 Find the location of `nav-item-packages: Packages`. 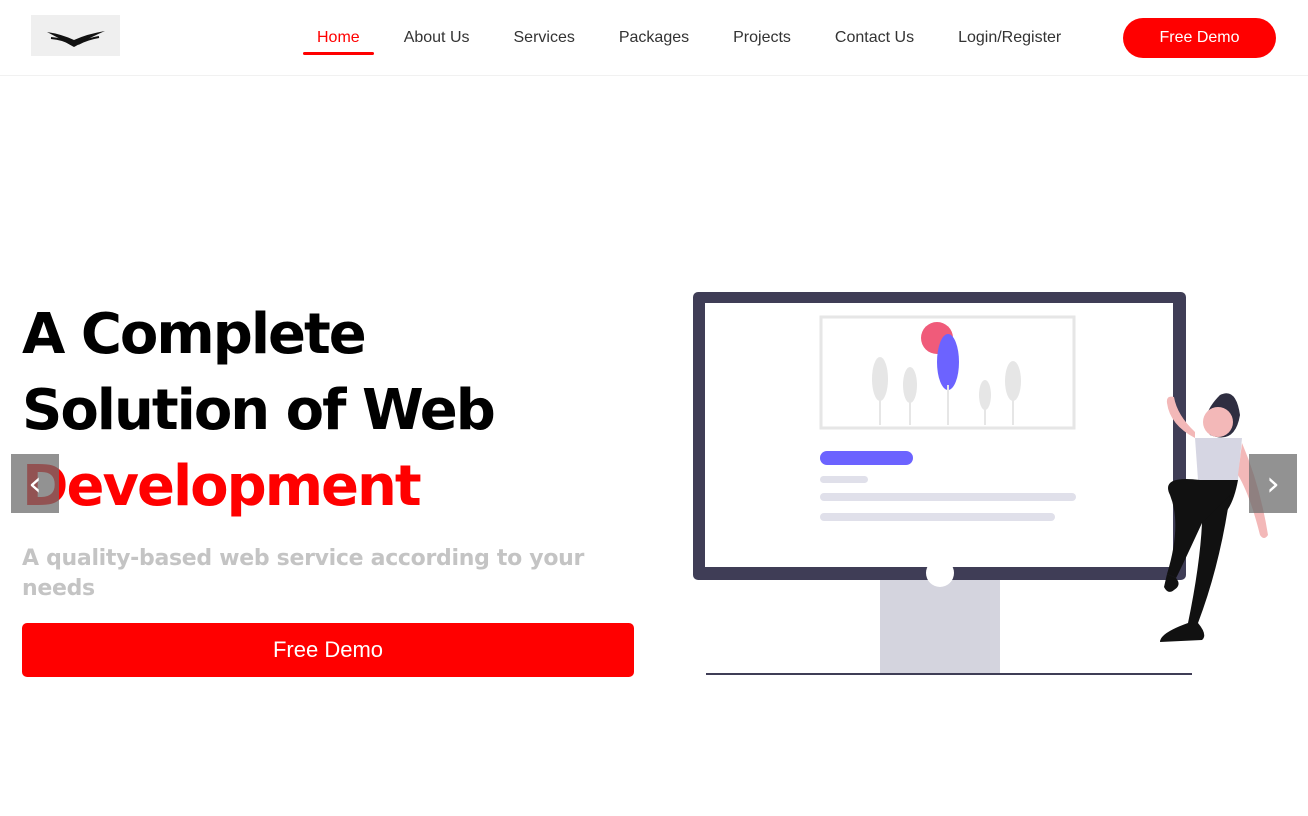

nav-item-packages: Packages is located at coordinates (654, 38).